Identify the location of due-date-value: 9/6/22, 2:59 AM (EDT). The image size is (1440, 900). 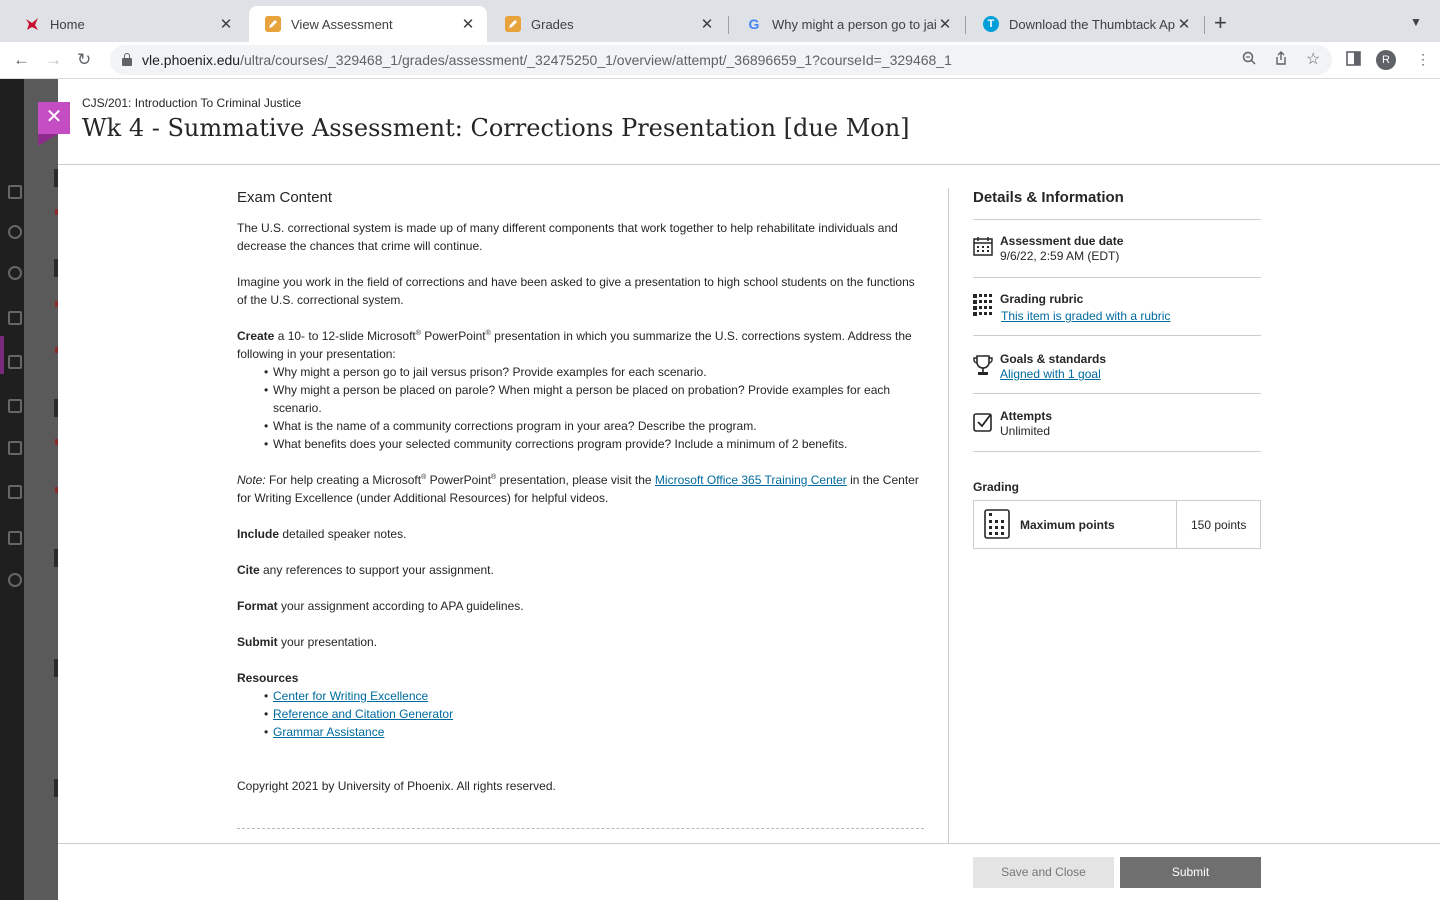
(1060, 256).